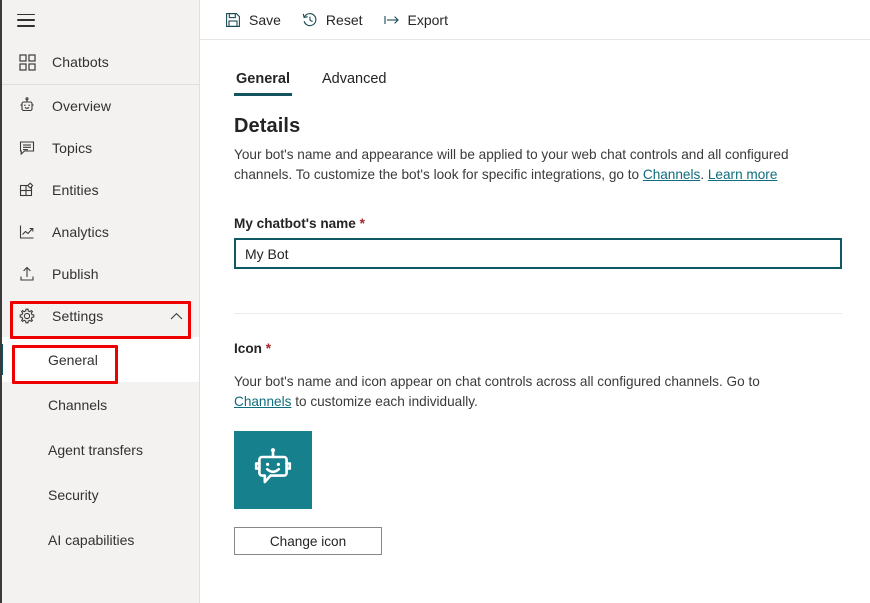 Image resolution: width=870 pixels, height=603 pixels. I want to click on sidebar-item-analytics: Analytics, so click(99, 232).